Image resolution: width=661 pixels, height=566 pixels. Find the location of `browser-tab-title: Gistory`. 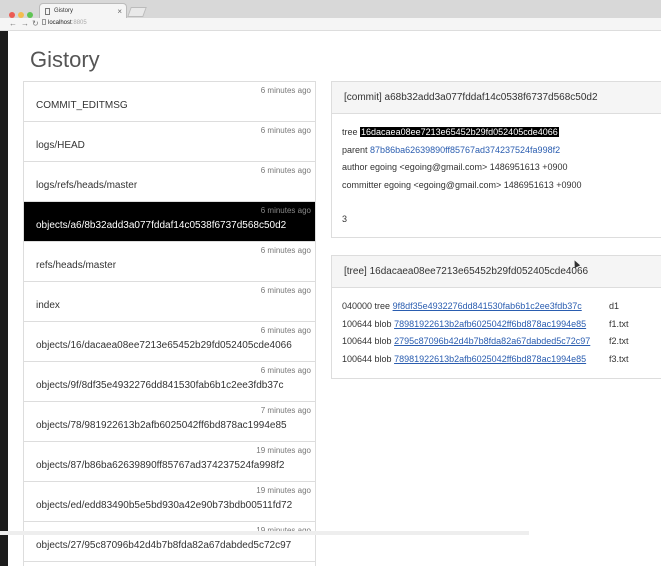

browser-tab-title: Gistory is located at coordinates (64, 11).